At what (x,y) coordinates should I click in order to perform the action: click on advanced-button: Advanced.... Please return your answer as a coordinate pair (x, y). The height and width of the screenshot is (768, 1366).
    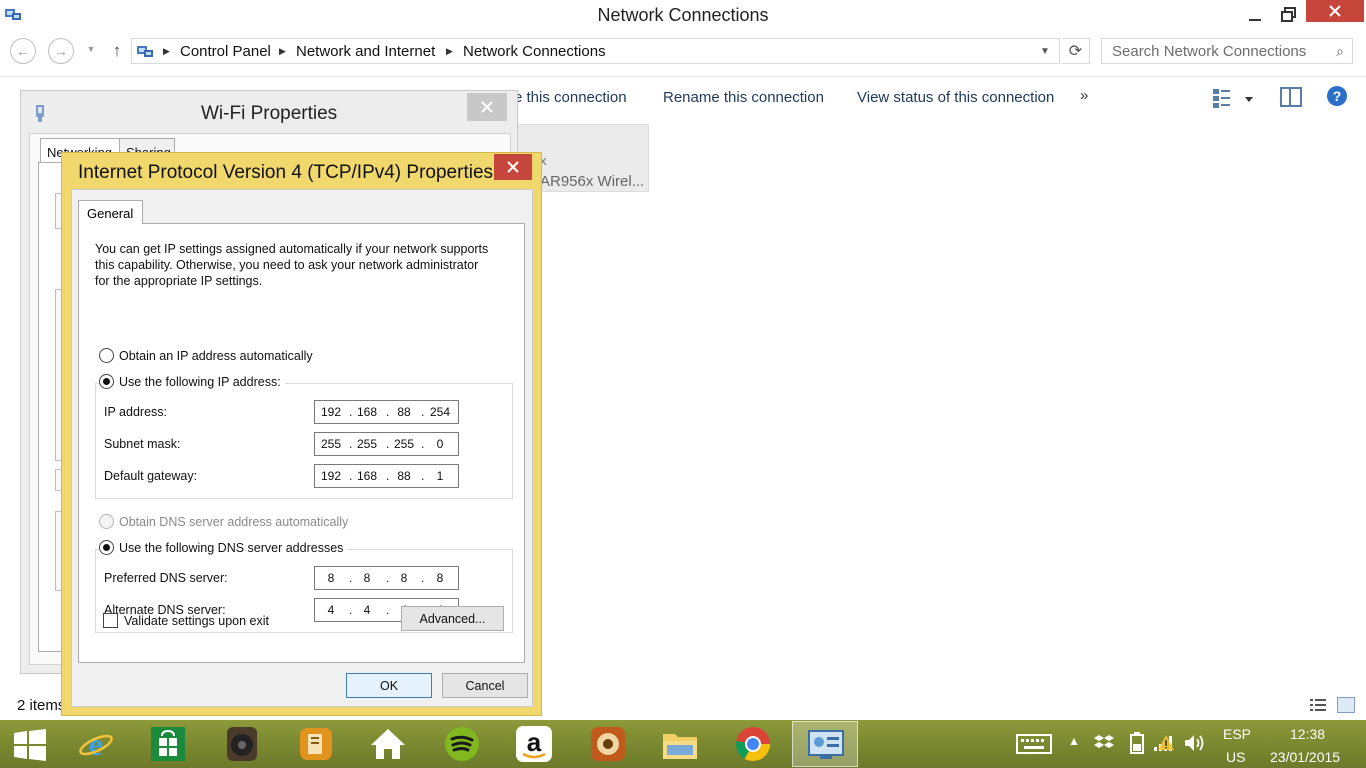
    Looking at the image, I should click on (452, 618).